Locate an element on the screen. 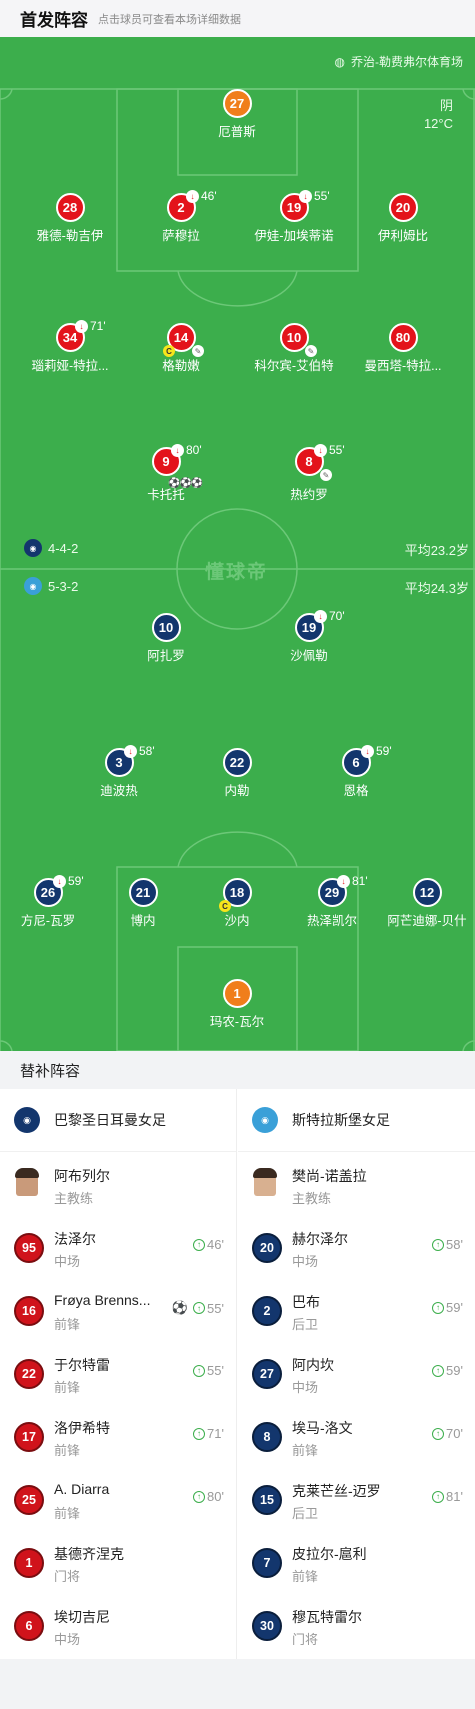  home-player-9: 9 ↓ 80' ⚽⚽⚽ 卡托托 is located at coordinates (166, 473).